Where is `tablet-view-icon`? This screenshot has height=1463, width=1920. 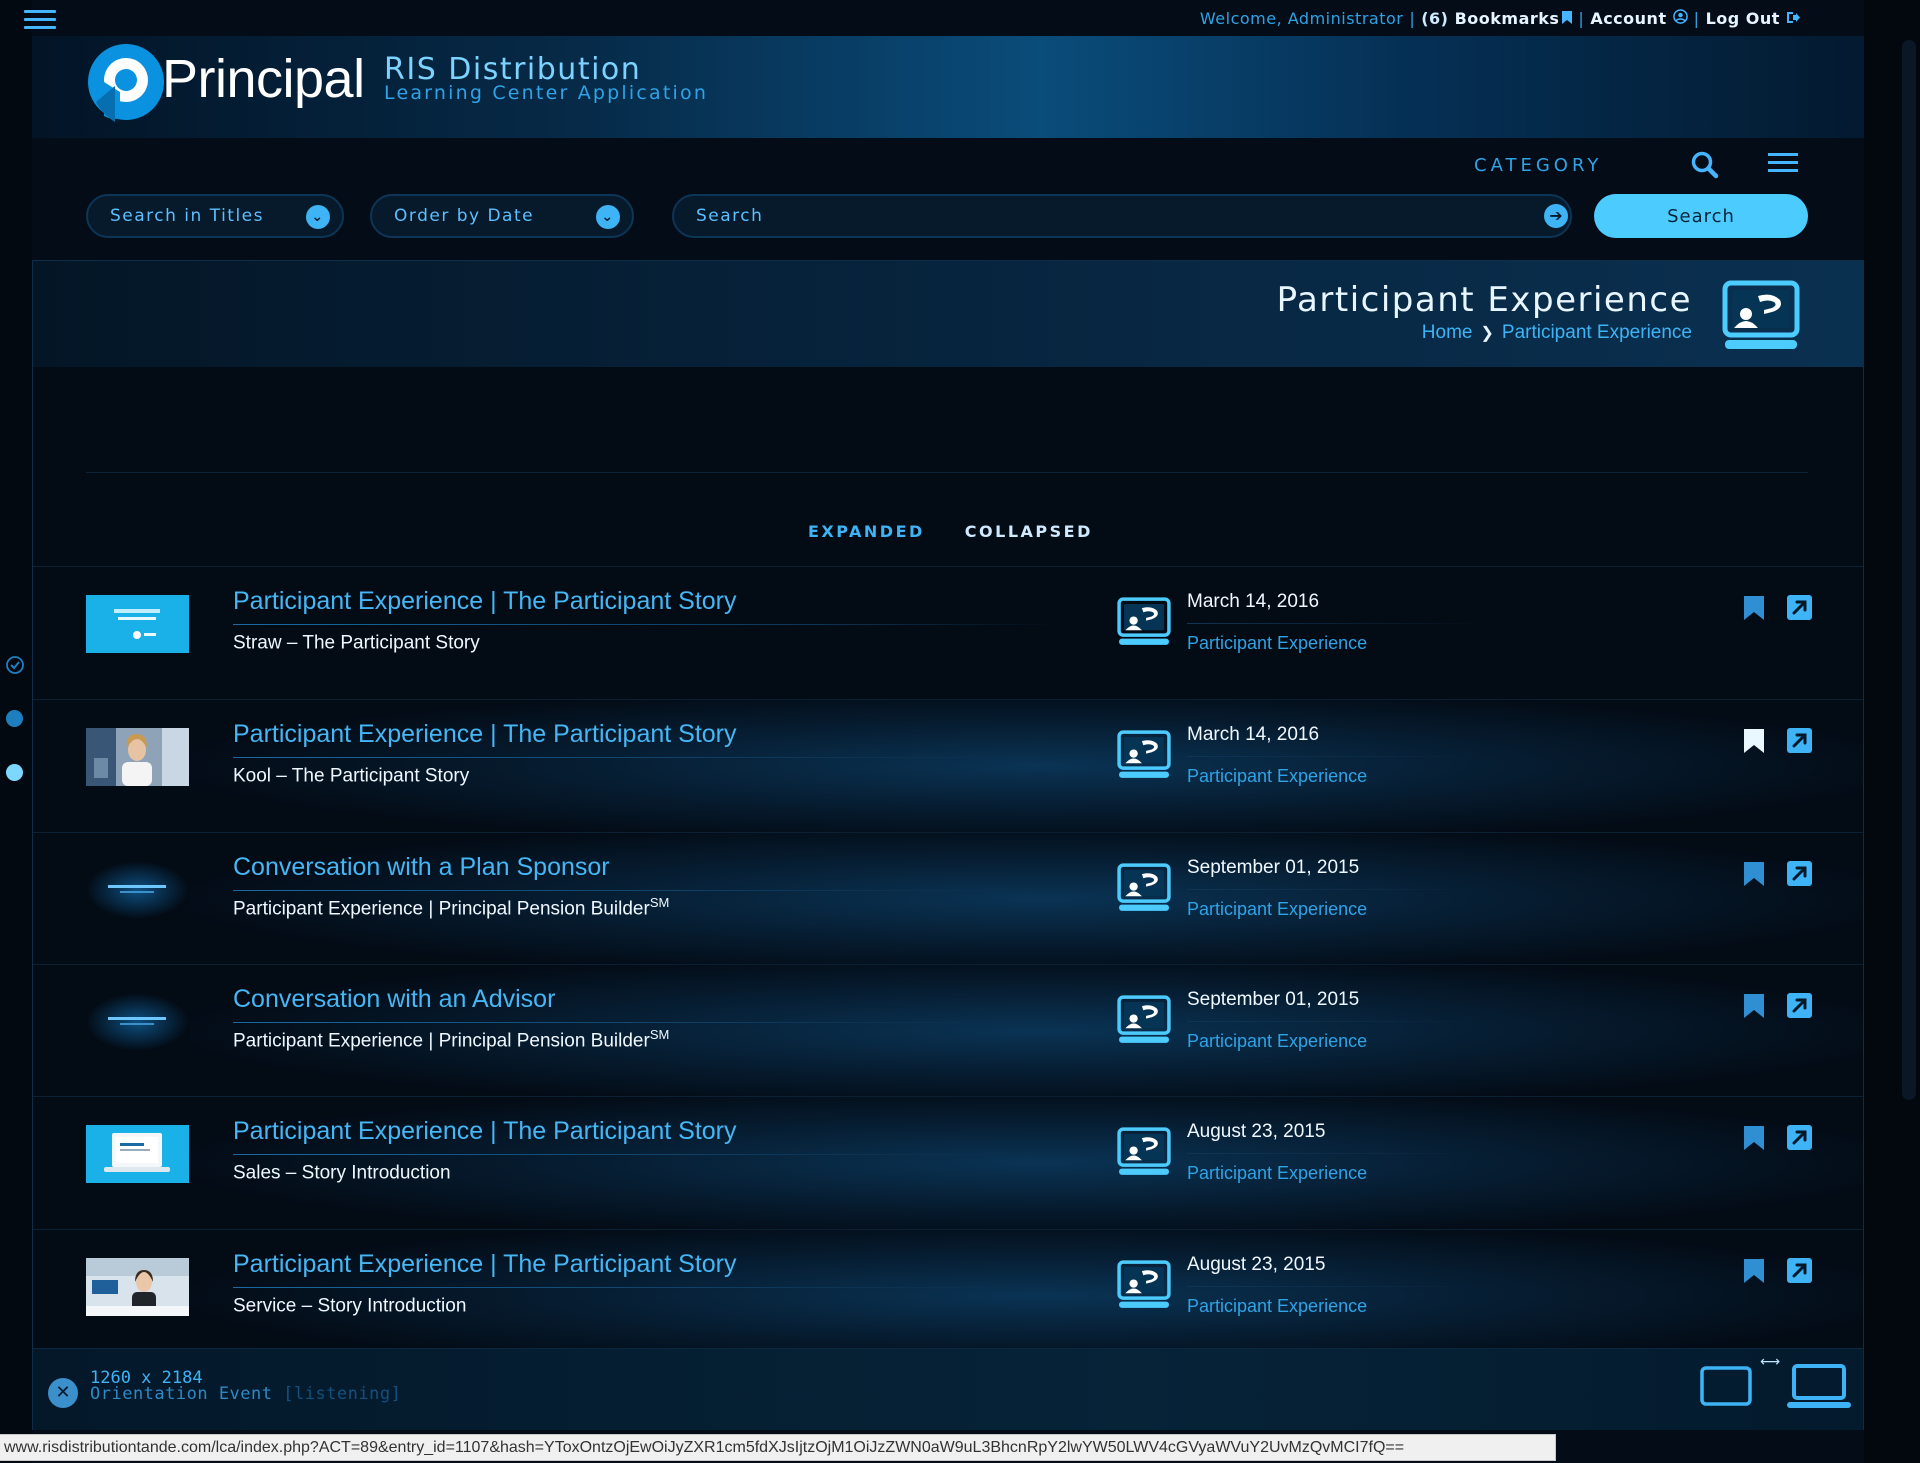
tablet-view-icon is located at coordinates (1726, 1386).